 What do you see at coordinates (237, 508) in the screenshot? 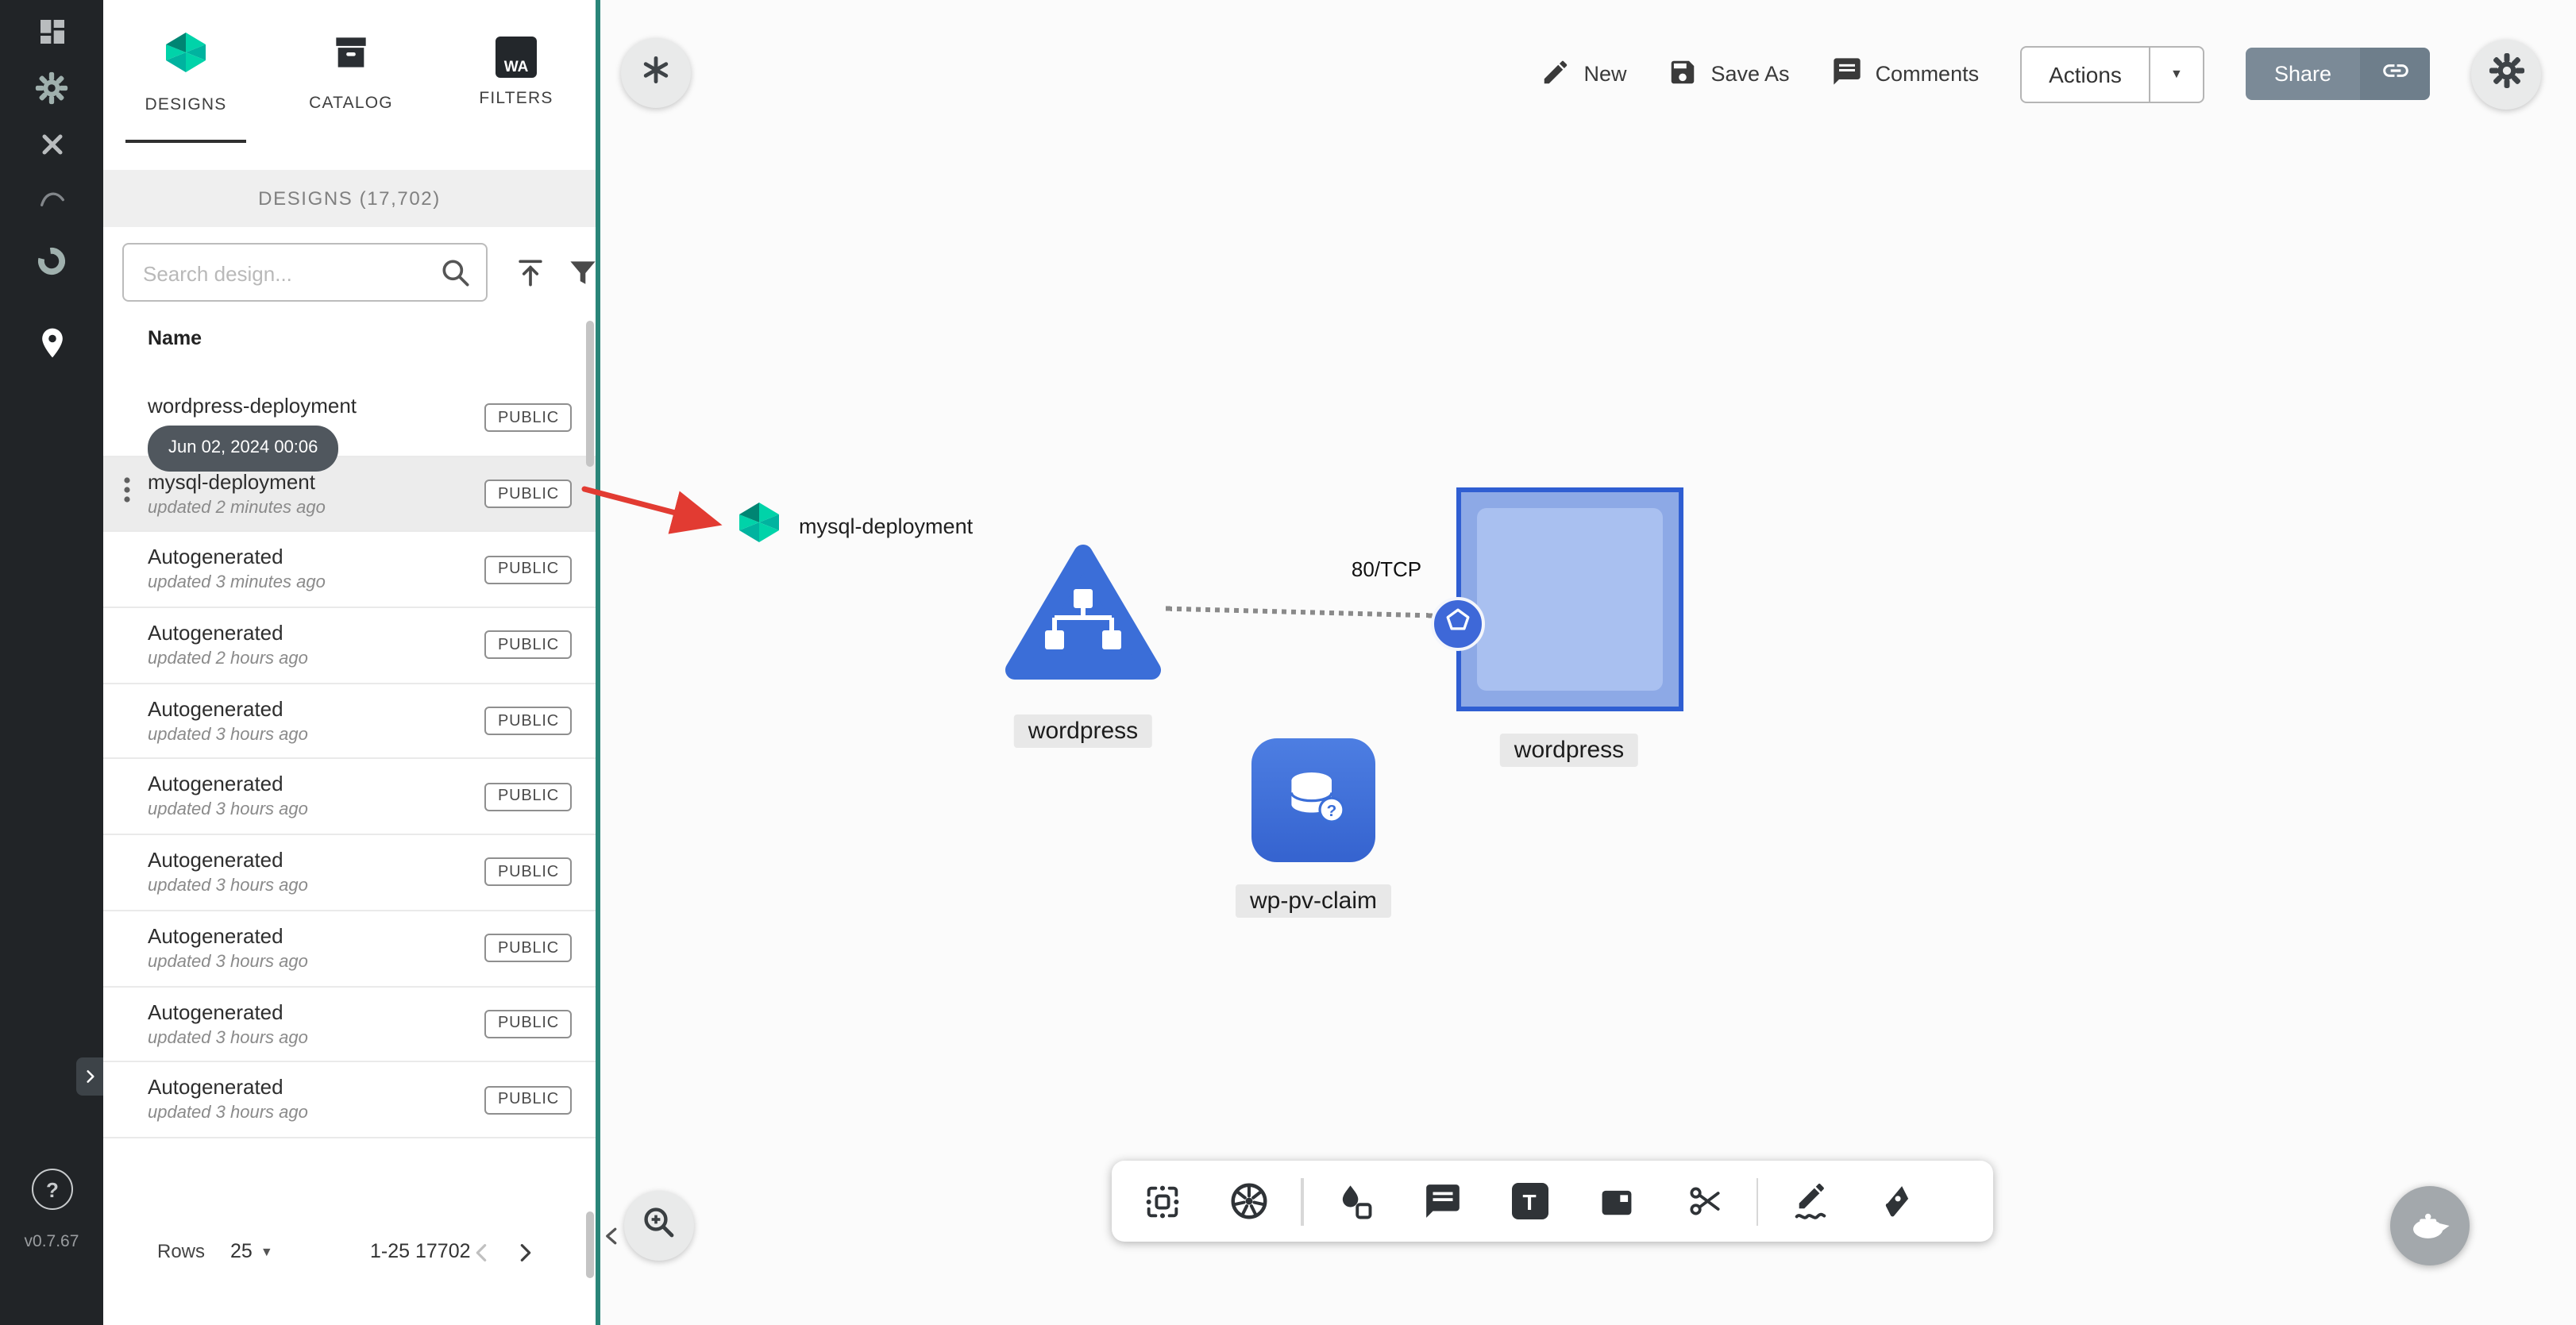
I see `design-updated: updated 2 minutes ago` at bounding box center [237, 508].